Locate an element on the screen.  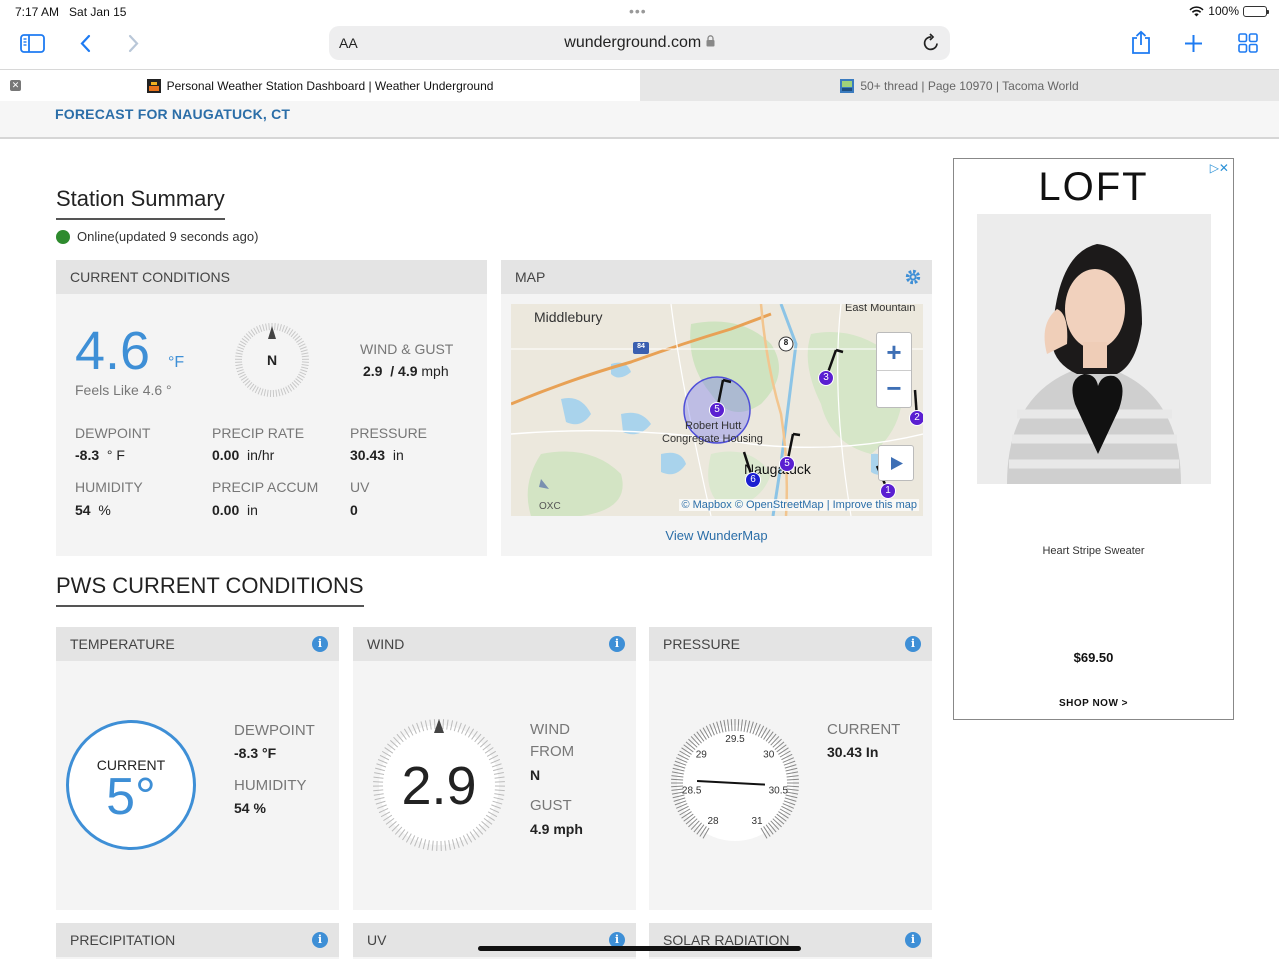
pressure-gauge-label: 28.5 is located at coordinates (692, 791).